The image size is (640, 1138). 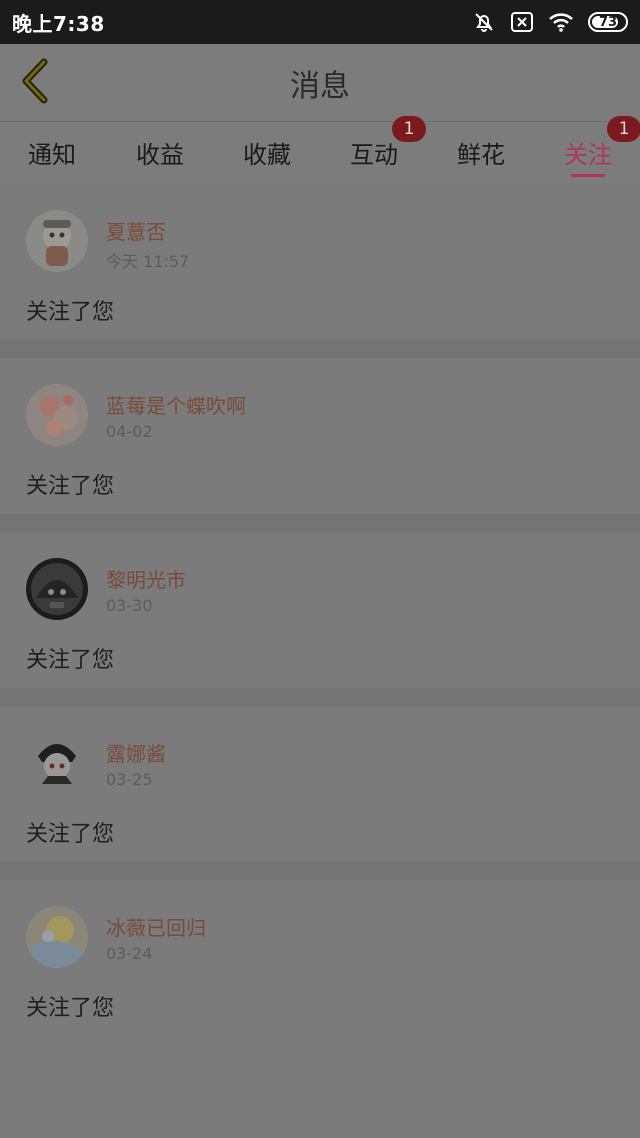 What do you see at coordinates (320, 436) in the screenshot?
I see `list-item: 蓝莓是个蝶吹啊 04-02 关注了您` at bounding box center [320, 436].